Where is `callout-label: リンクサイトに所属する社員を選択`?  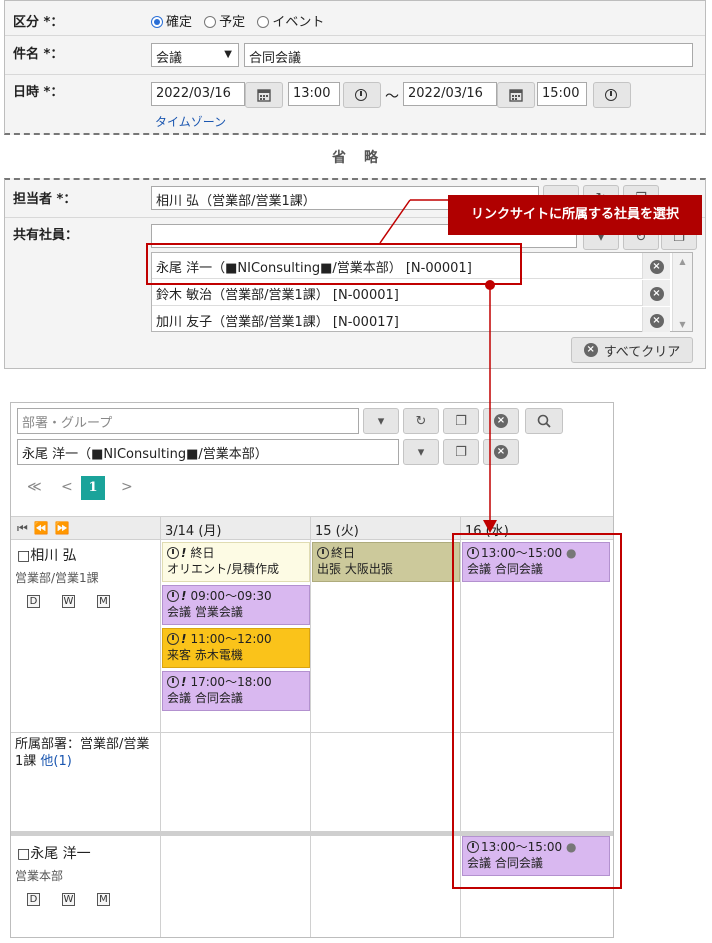 callout-label: リンクサイトに所属する社員を選択 is located at coordinates (575, 215).